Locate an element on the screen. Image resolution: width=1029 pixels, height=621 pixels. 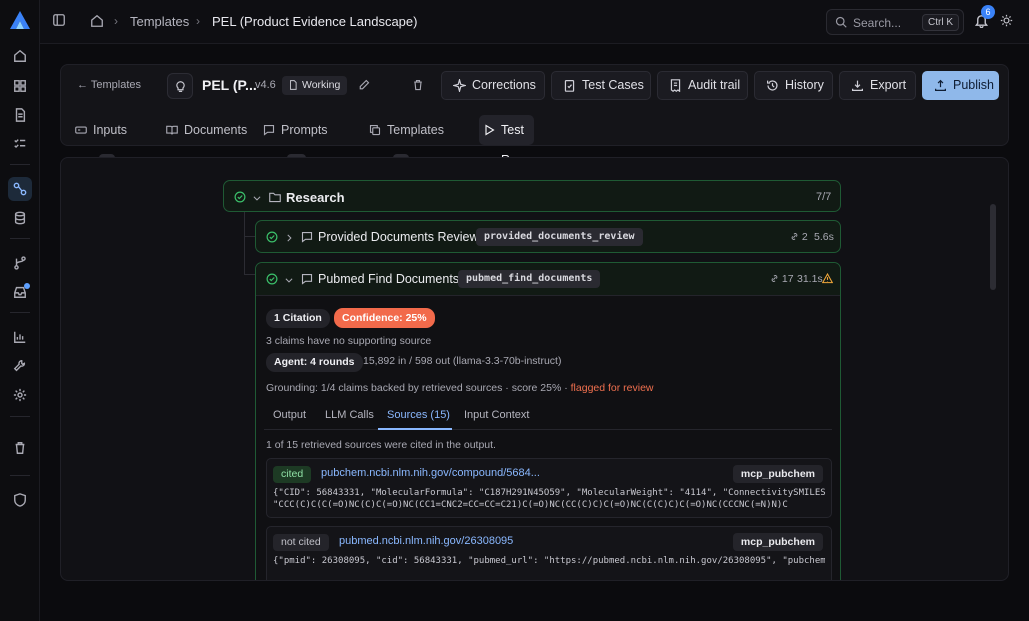
delete-template-icon is located at coordinates (418, 86).